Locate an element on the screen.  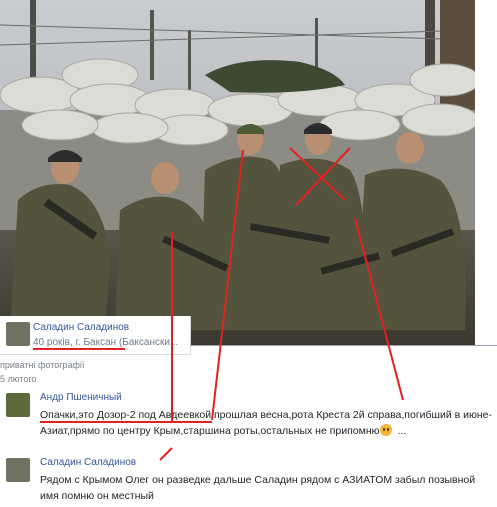
comment-author: Саладин Саладинов is located at coordinates (88, 462).